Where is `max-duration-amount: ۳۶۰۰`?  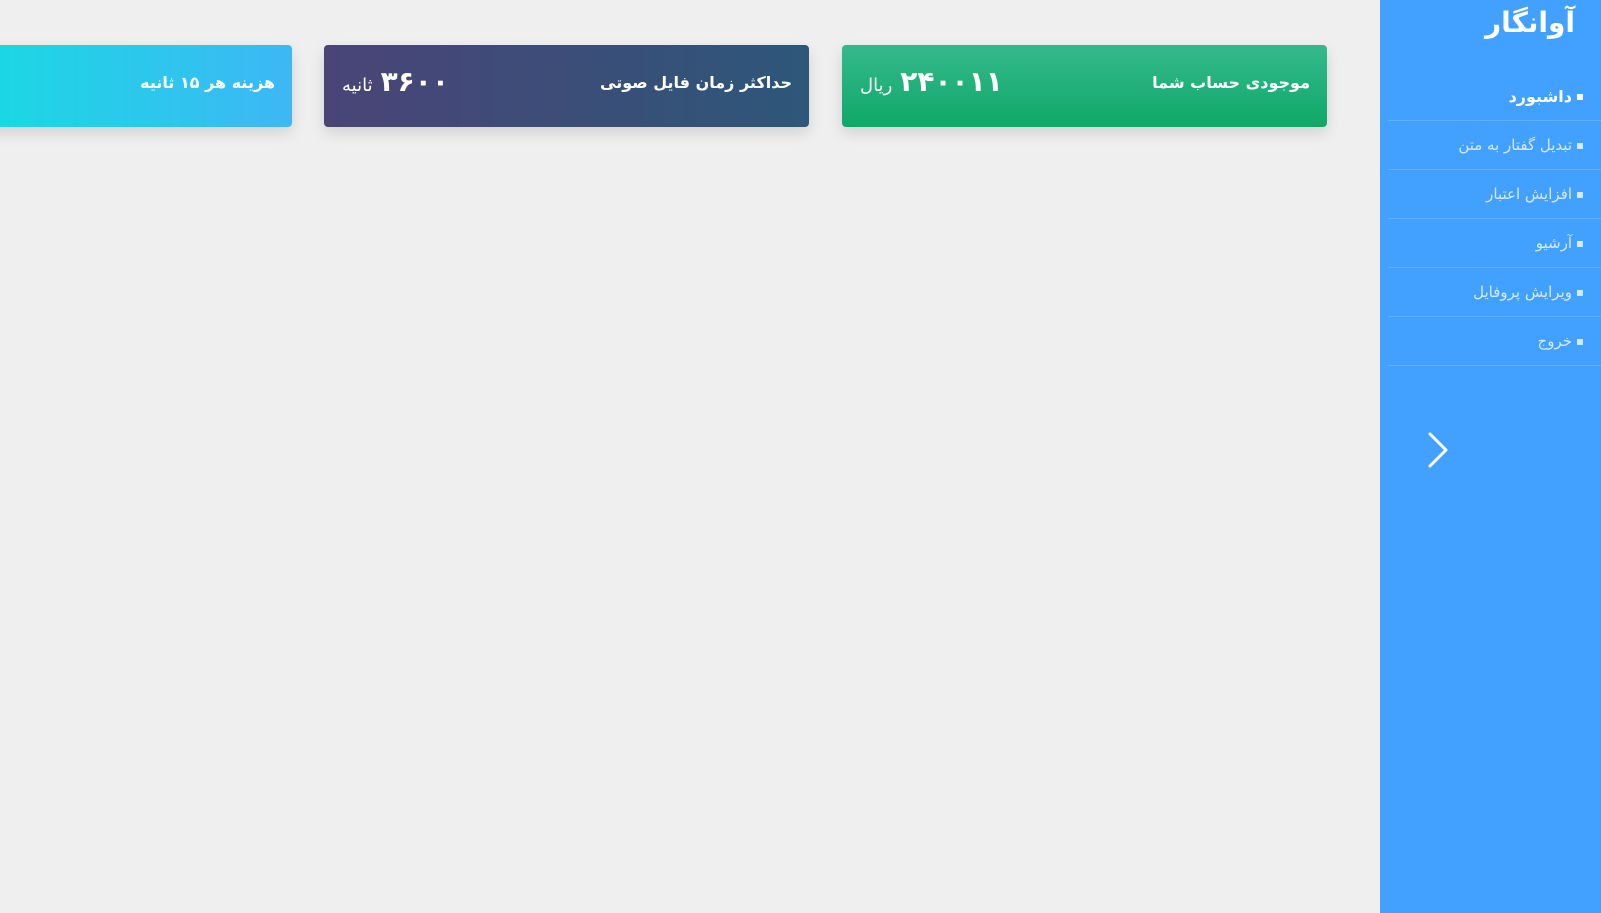 max-duration-amount: ۳۶۰۰ is located at coordinates (414, 81).